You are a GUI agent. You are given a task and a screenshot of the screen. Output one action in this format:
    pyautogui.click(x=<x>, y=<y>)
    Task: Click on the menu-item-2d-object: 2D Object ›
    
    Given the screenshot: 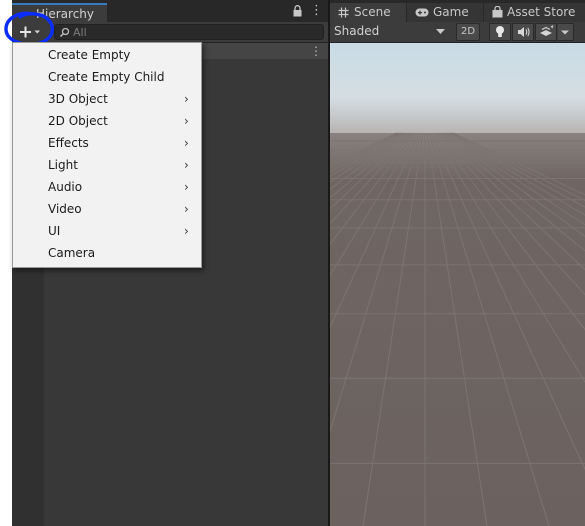 What is the action you would take?
    pyautogui.click(x=107, y=122)
    